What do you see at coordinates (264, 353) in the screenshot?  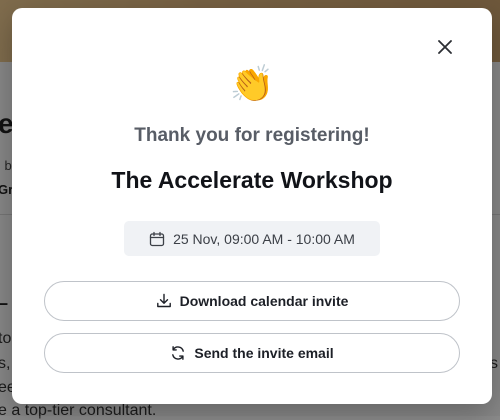 I see `send-invite-email-label: Send the invite email` at bounding box center [264, 353].